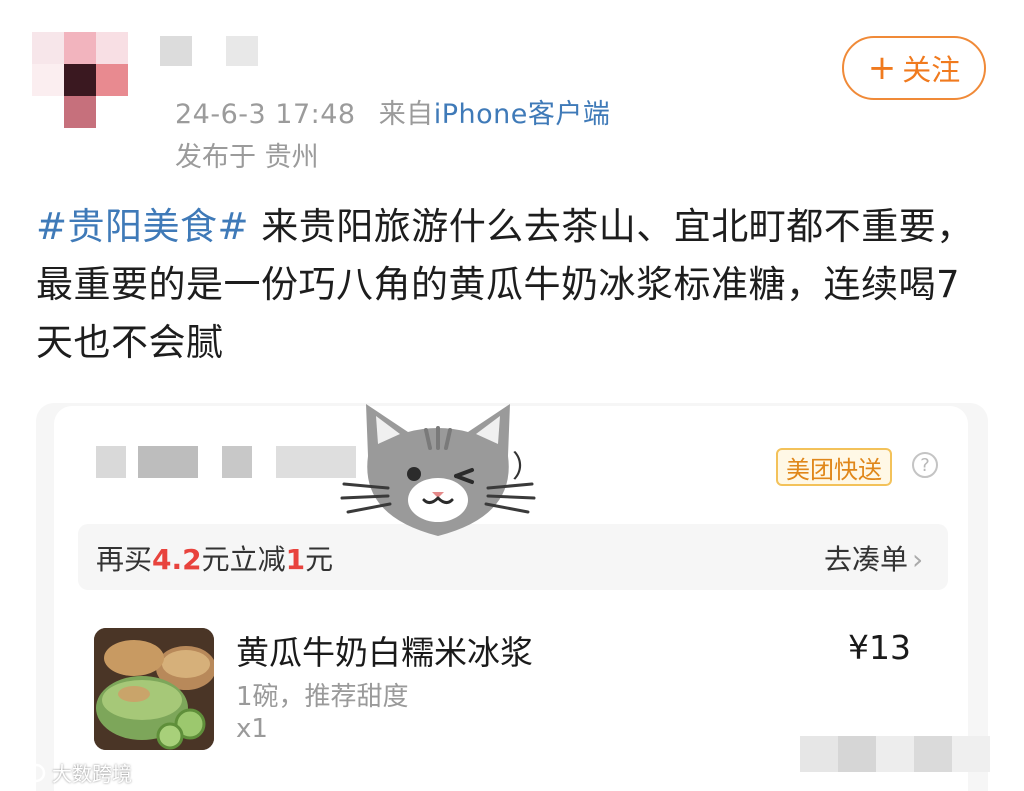 The width and height of the screenshot is (1024, 791). I want to click on follow-label: 关注, so click(931, 70).